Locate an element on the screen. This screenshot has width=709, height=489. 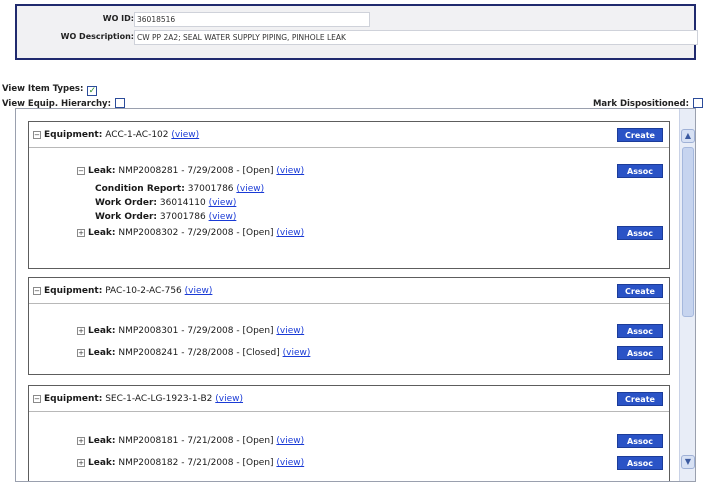
equipment-header: − Equipment: ACC-1-AC-102 (view) Create is located at coordinates (349, 135).